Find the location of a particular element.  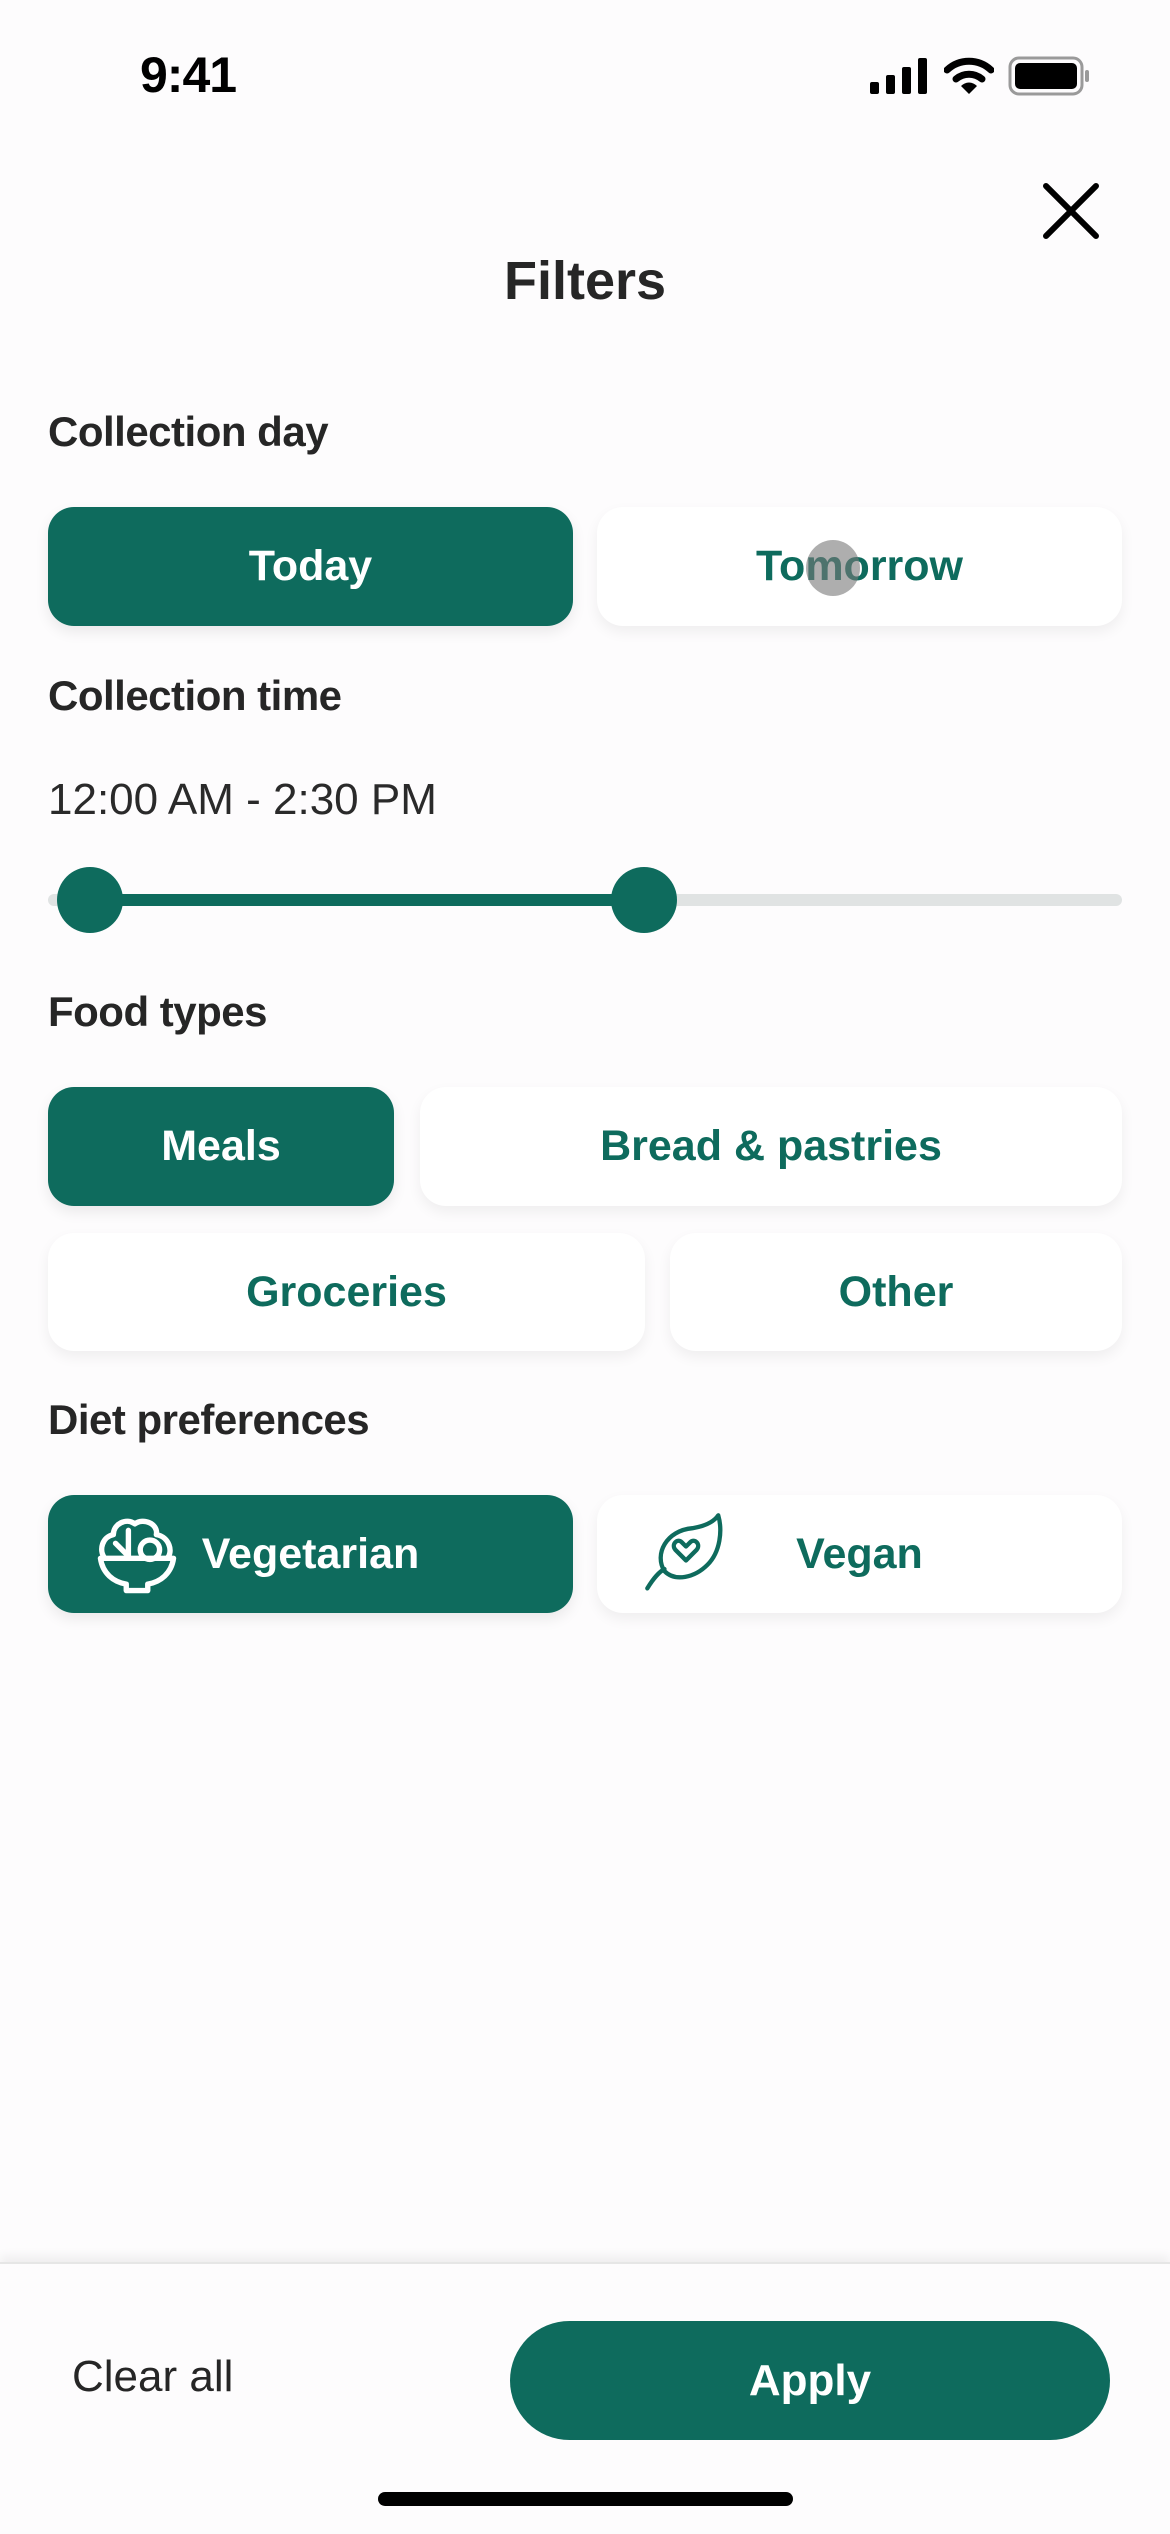

status-icons is located at coordinates (980, 76).